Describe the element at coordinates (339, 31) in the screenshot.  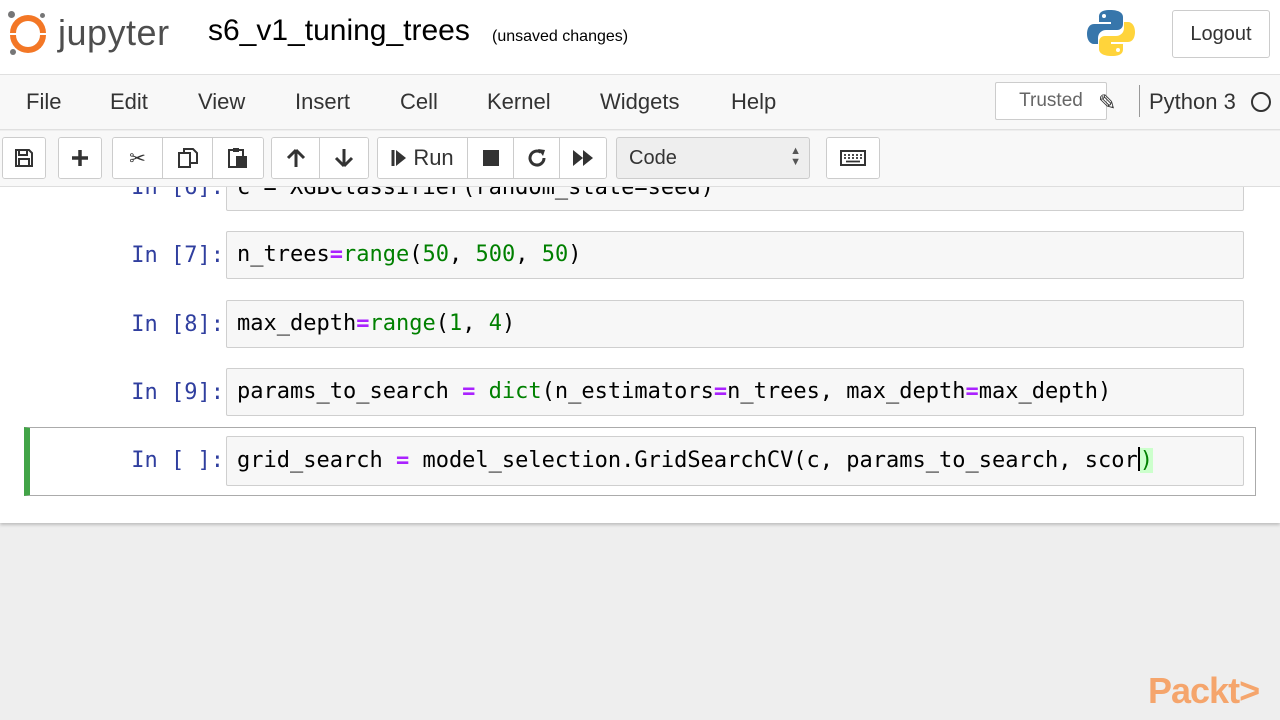
I see `notebook-title: s6_v1_tuning_trees` at that location.